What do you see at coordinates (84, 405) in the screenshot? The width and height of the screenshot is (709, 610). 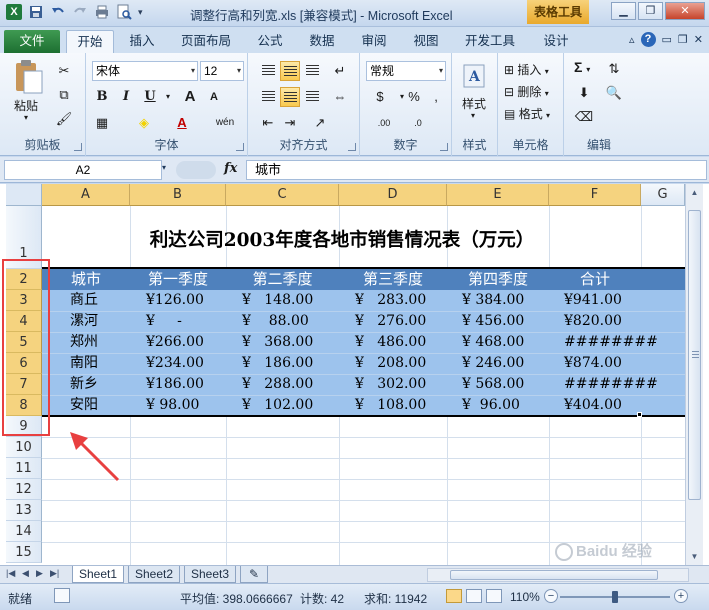 I see `table-cell: 安阳` at bounding box center [84, 405].